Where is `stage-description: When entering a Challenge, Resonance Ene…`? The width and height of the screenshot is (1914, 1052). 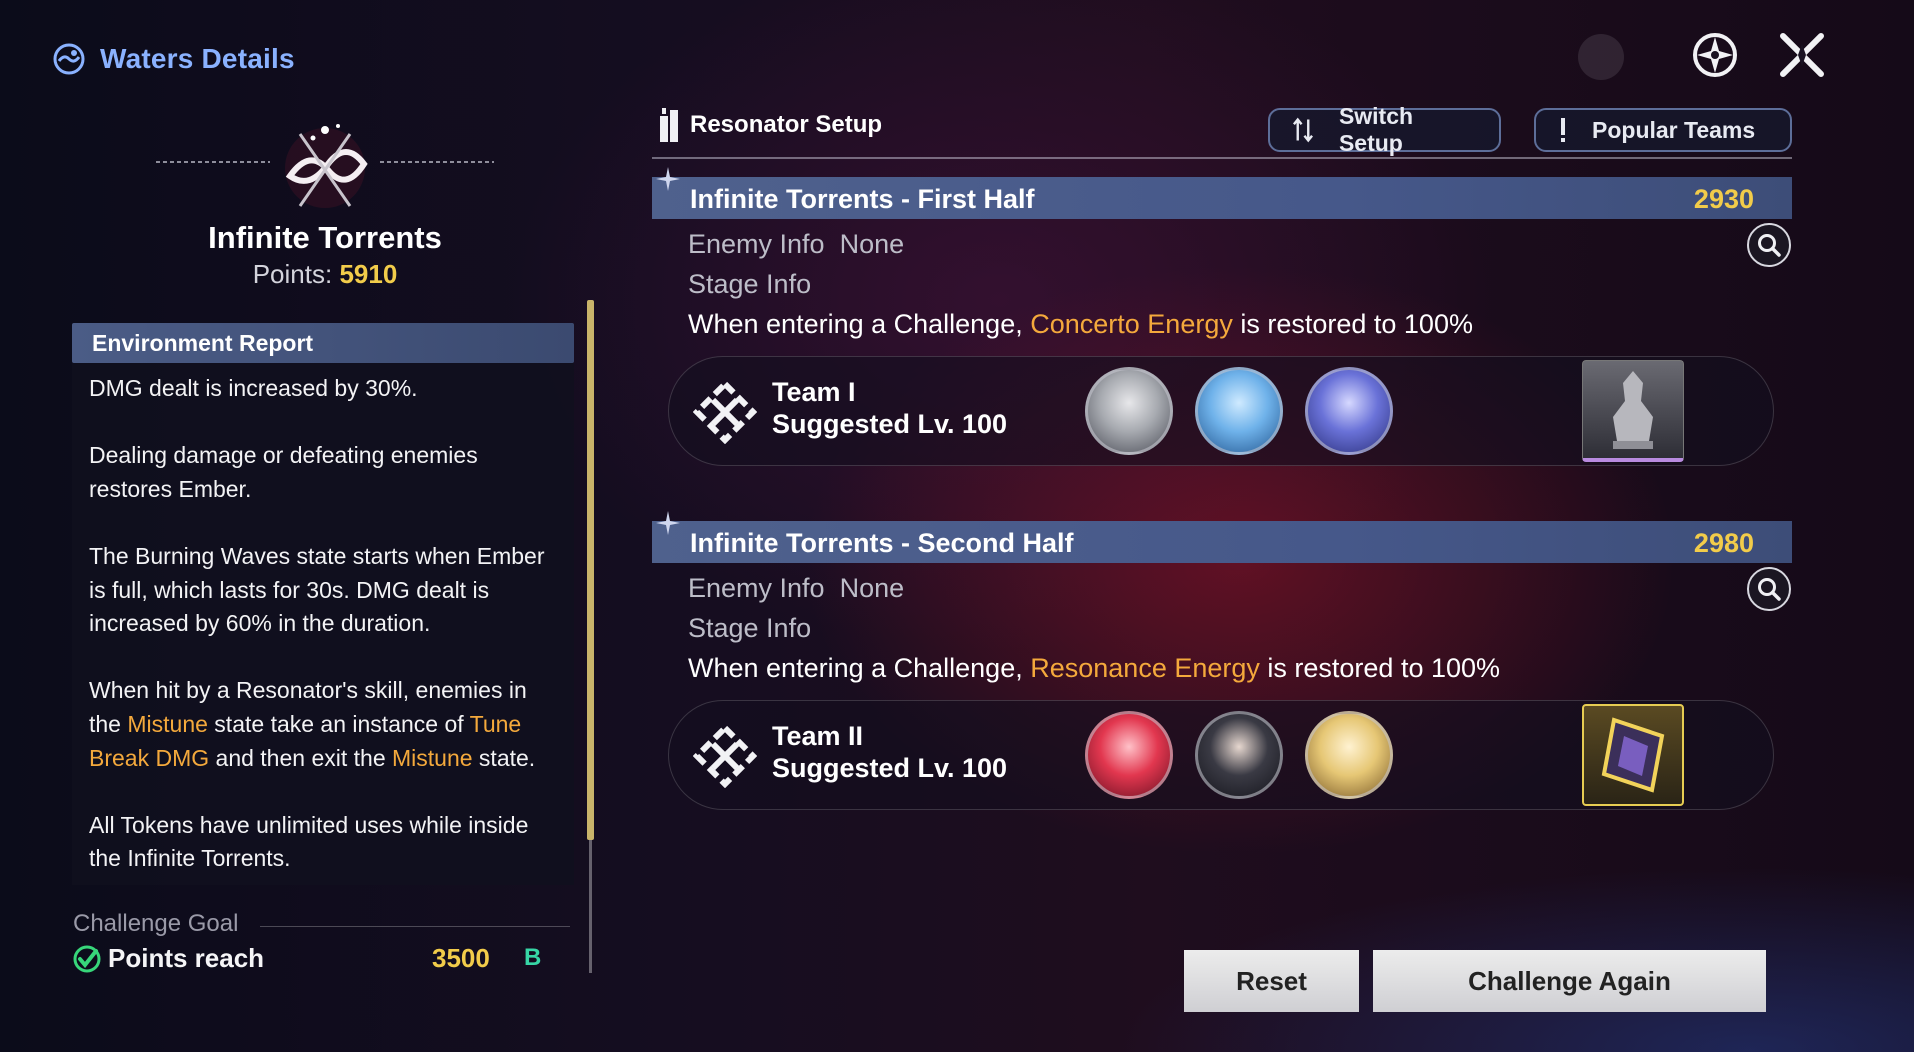 stage-description: When entering a Challenge, Resonance Ene… is located at coordinates (1094, 668).